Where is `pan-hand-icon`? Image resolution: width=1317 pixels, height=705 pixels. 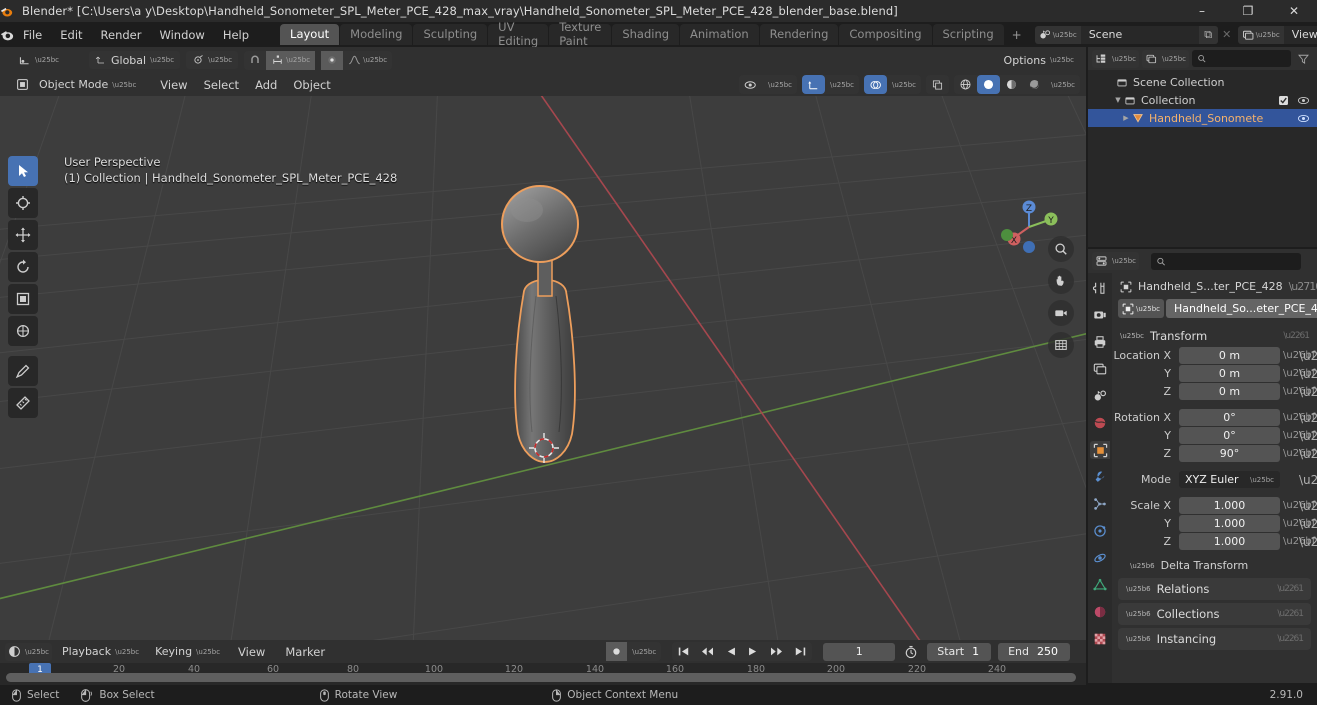
pan-hand-icon is located at coordinates (1061, 281).